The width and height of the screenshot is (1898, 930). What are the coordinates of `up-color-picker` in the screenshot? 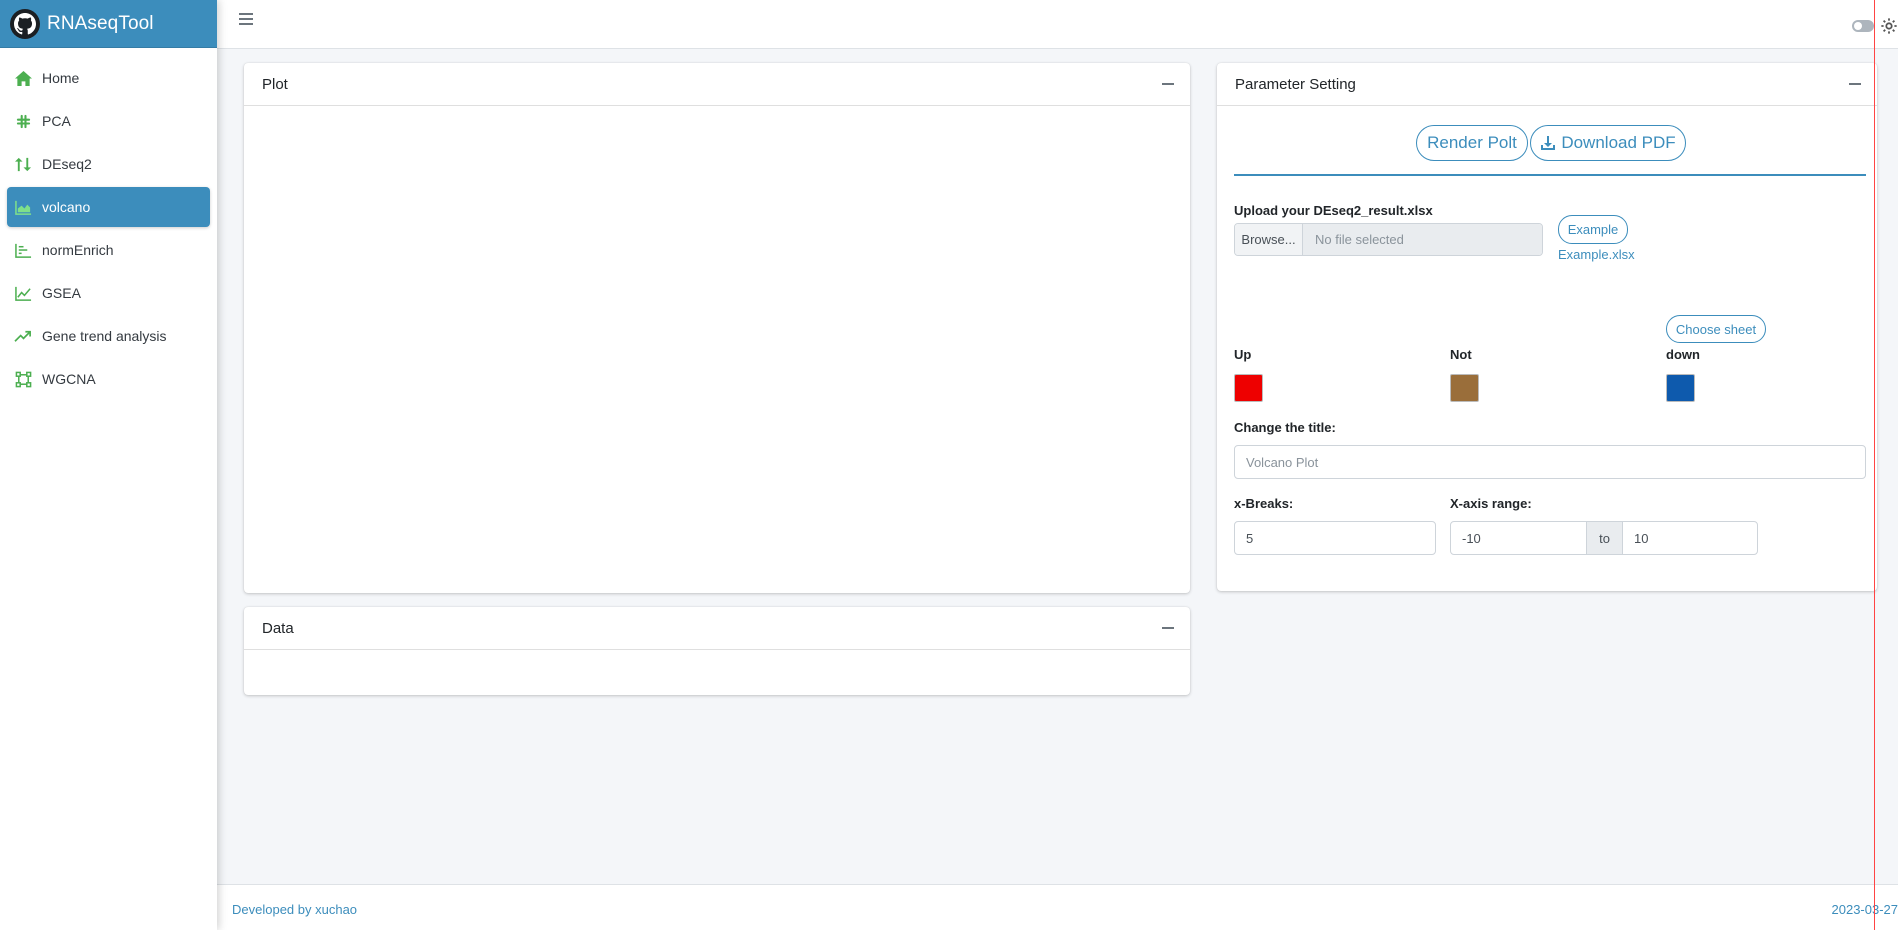 It's located at (1248, 388).